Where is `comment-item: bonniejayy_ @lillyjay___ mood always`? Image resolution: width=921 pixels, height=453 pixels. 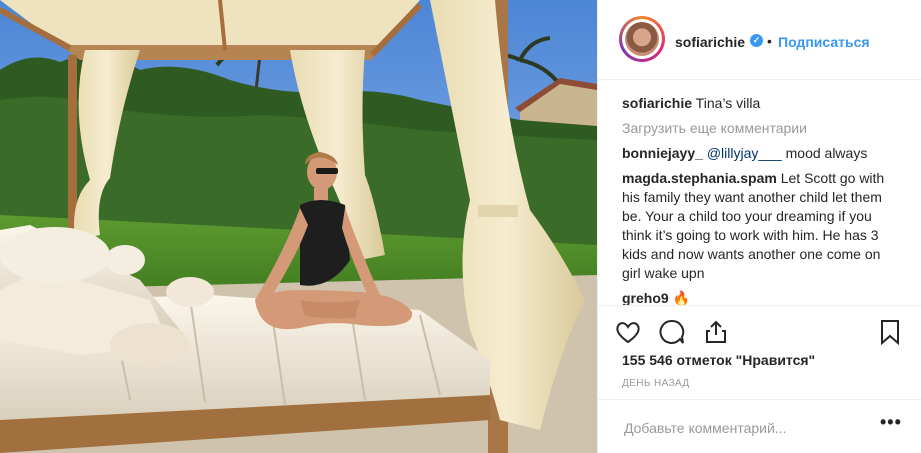
comment-item: bonniejayy_ @lillyjay___ mood always is located at coordinates (762, 153).